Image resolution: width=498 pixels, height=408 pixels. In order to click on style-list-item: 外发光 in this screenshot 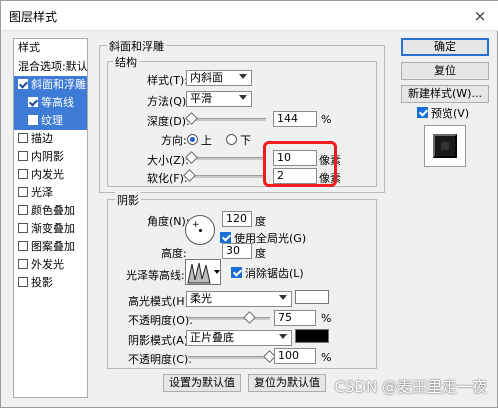, I will do `click(50, 265)`.